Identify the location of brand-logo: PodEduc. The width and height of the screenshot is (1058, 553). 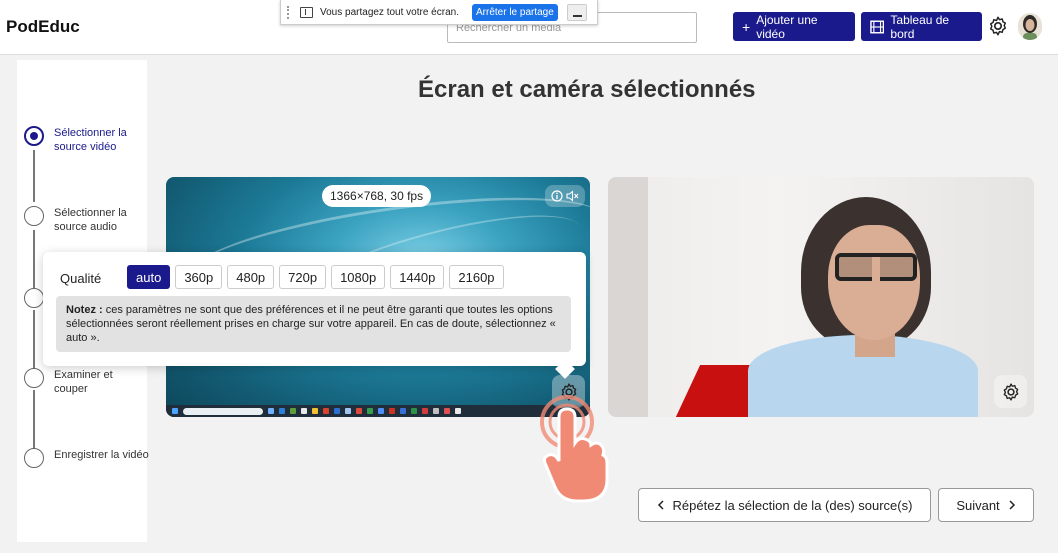
(43, 27).